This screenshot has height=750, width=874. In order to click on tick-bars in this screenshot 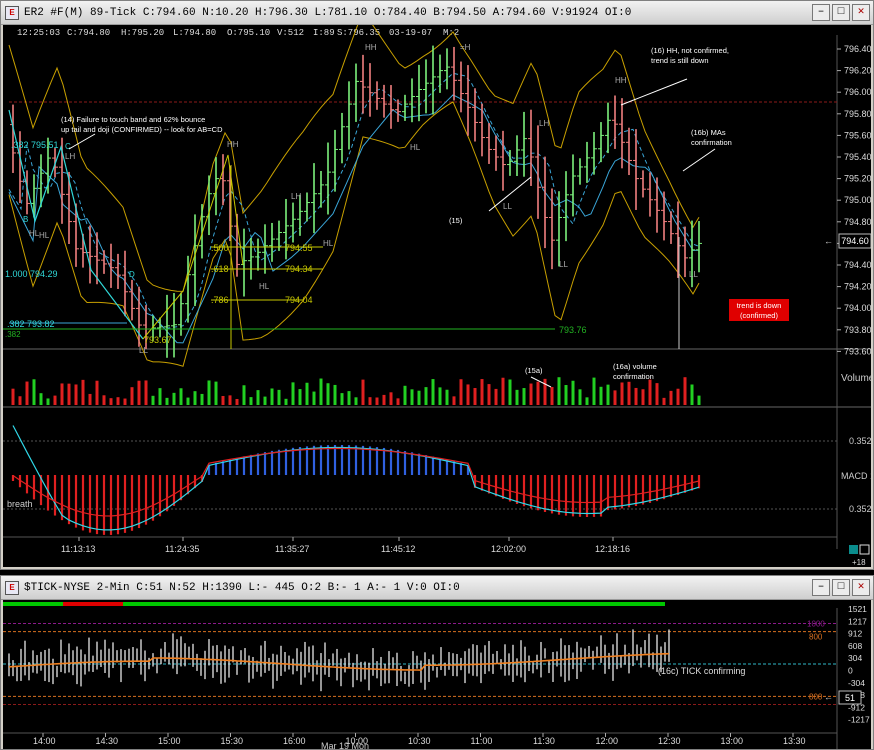, I will do `click(339, 660)`.